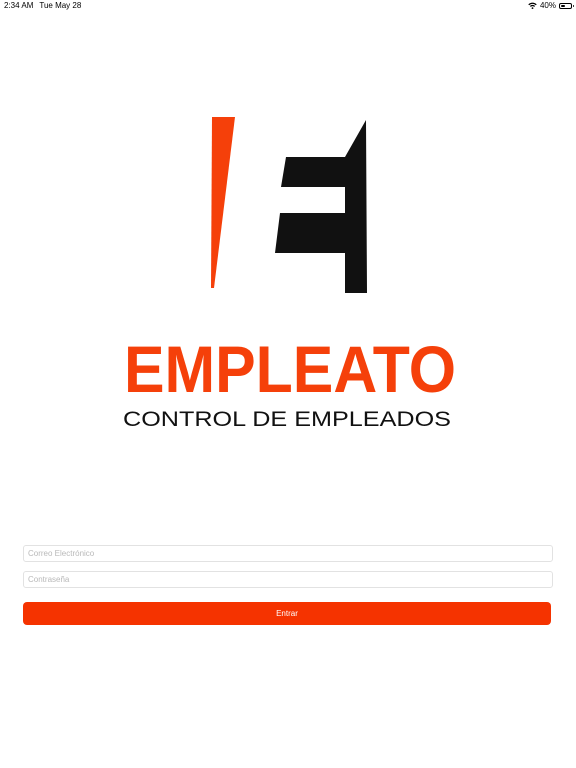 This screenshot has height=768, width=576. Describe the element at coordinates (60, 5) in the screenshot. I see `status-date: Tue May 28` at that location.